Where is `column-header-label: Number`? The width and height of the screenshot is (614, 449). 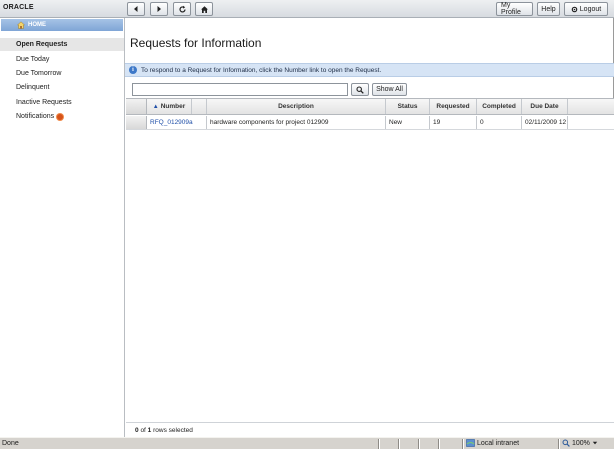 column-header-label: Number is located at coordinates (173, 106).